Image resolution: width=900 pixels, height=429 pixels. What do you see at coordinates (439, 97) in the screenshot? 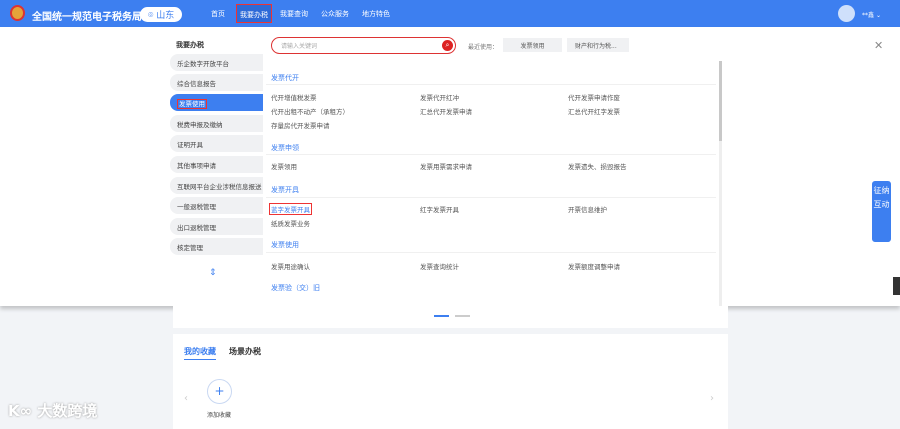
I see `menu-link: 发票代开红冲` at bounding box center [439, 97].